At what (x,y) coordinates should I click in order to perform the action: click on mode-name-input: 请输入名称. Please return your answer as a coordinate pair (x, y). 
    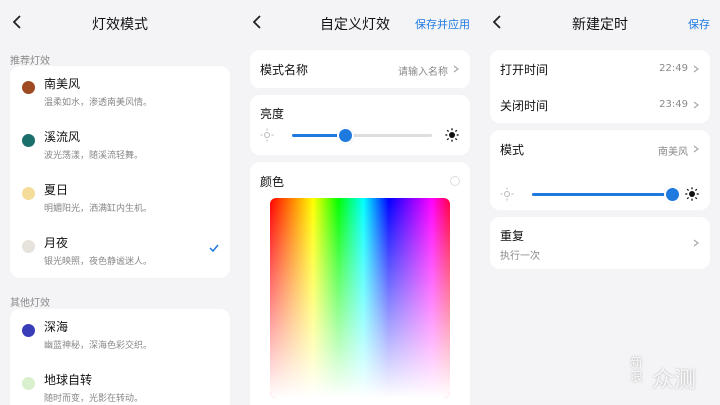
    Looking at the image, I should click on (423, 70).